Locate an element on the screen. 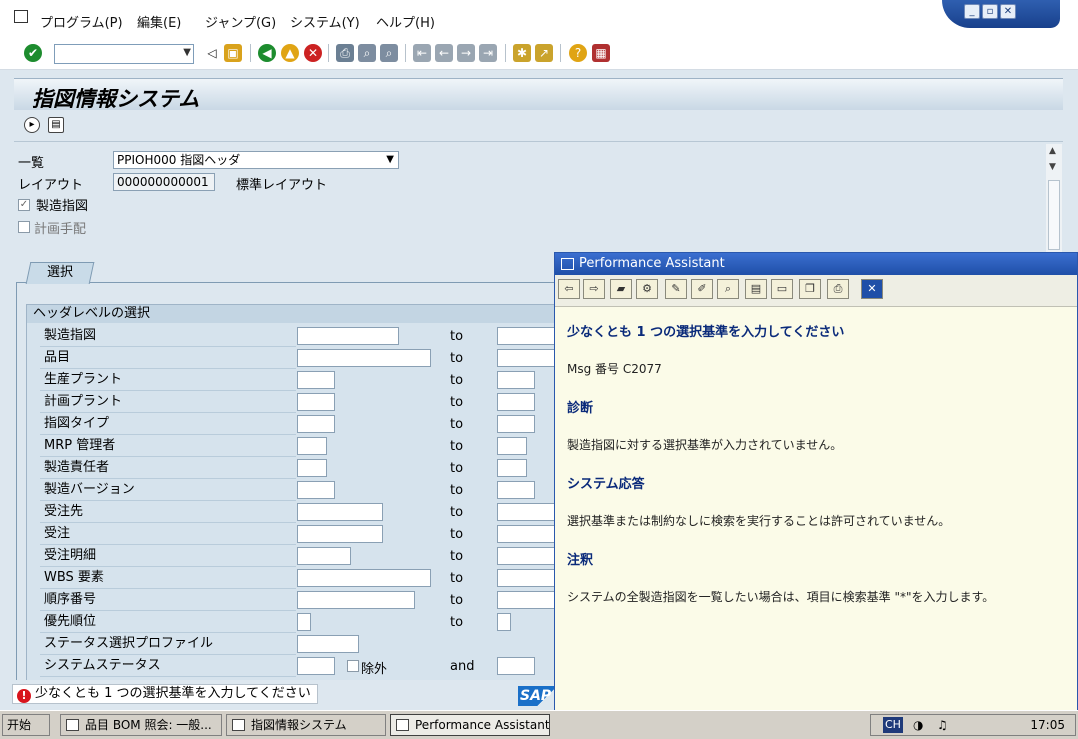 The image size is (1078, 739). list-select: PPIOH000 指図ヘッダ ▼ is located at coordinates (256, 160).